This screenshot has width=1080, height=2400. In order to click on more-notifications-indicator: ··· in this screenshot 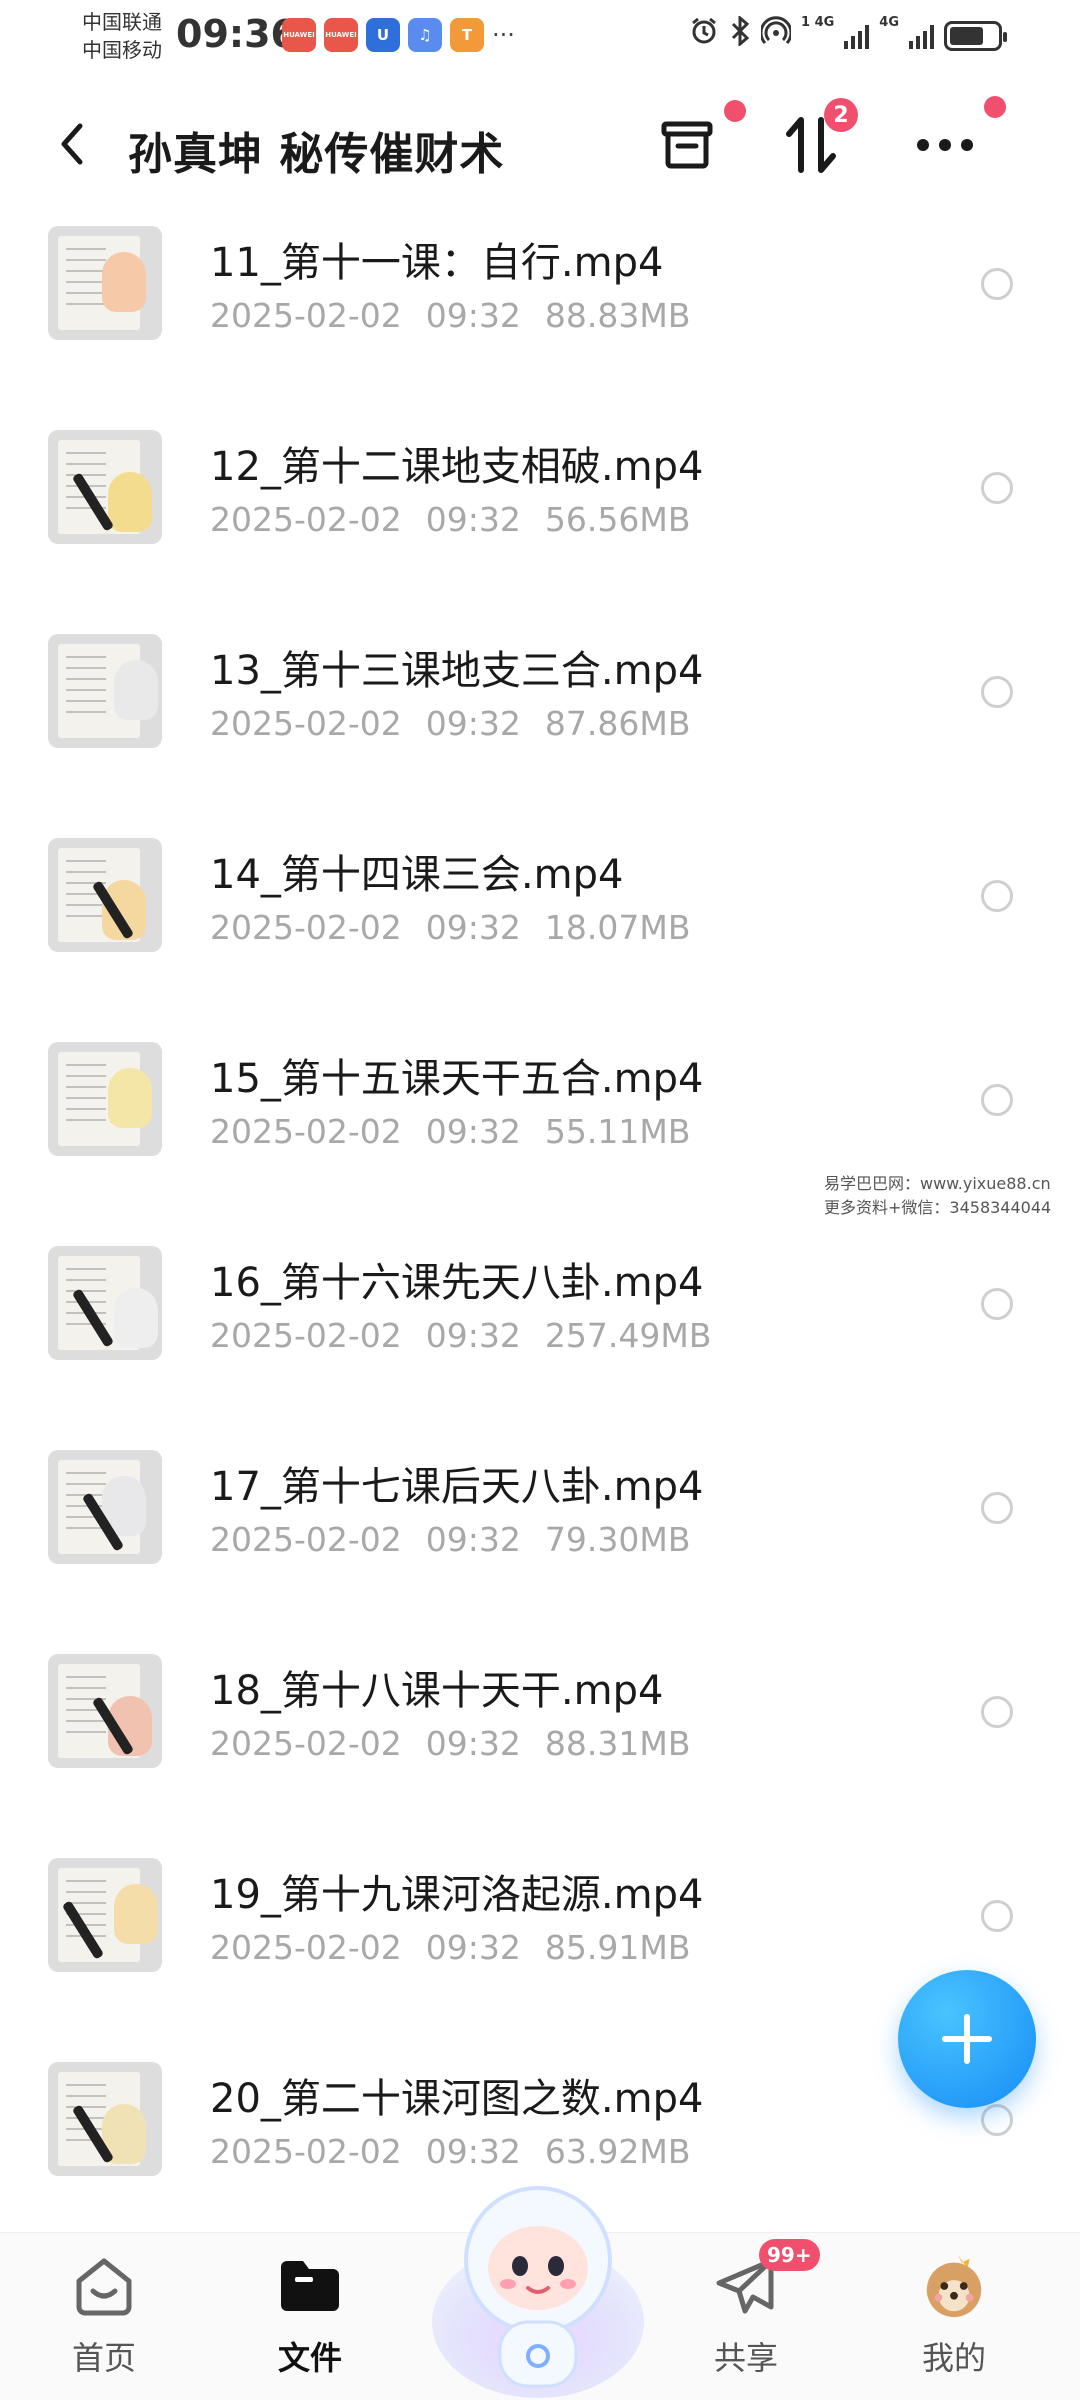, I will do `click(503, 35)`.